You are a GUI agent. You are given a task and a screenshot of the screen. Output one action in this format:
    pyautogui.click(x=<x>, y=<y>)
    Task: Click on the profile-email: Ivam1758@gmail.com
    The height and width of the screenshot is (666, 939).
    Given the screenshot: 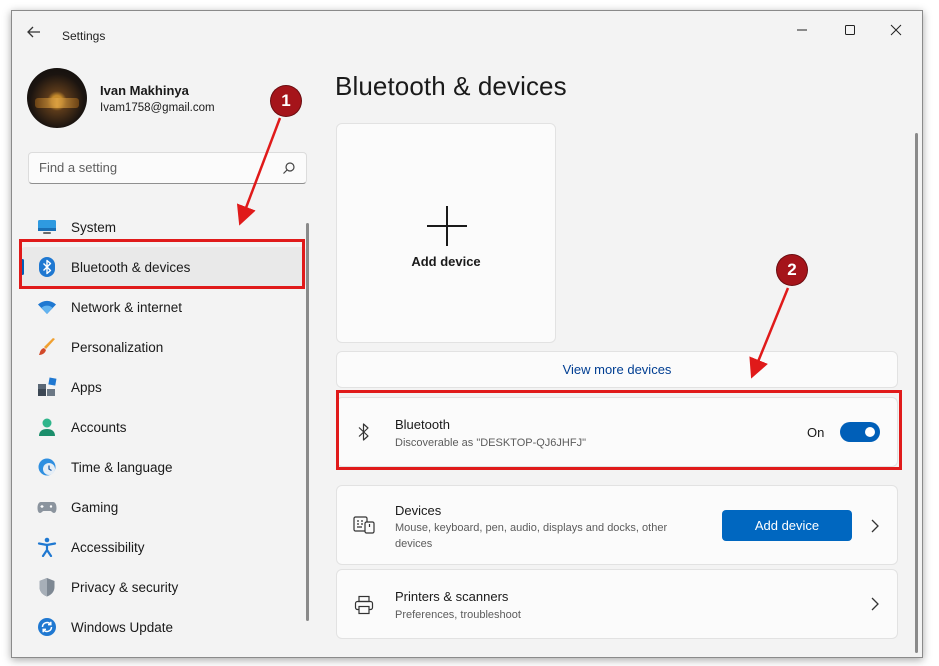 What is the action you would take?
    pyautogui.click(x=157, y=108)
    